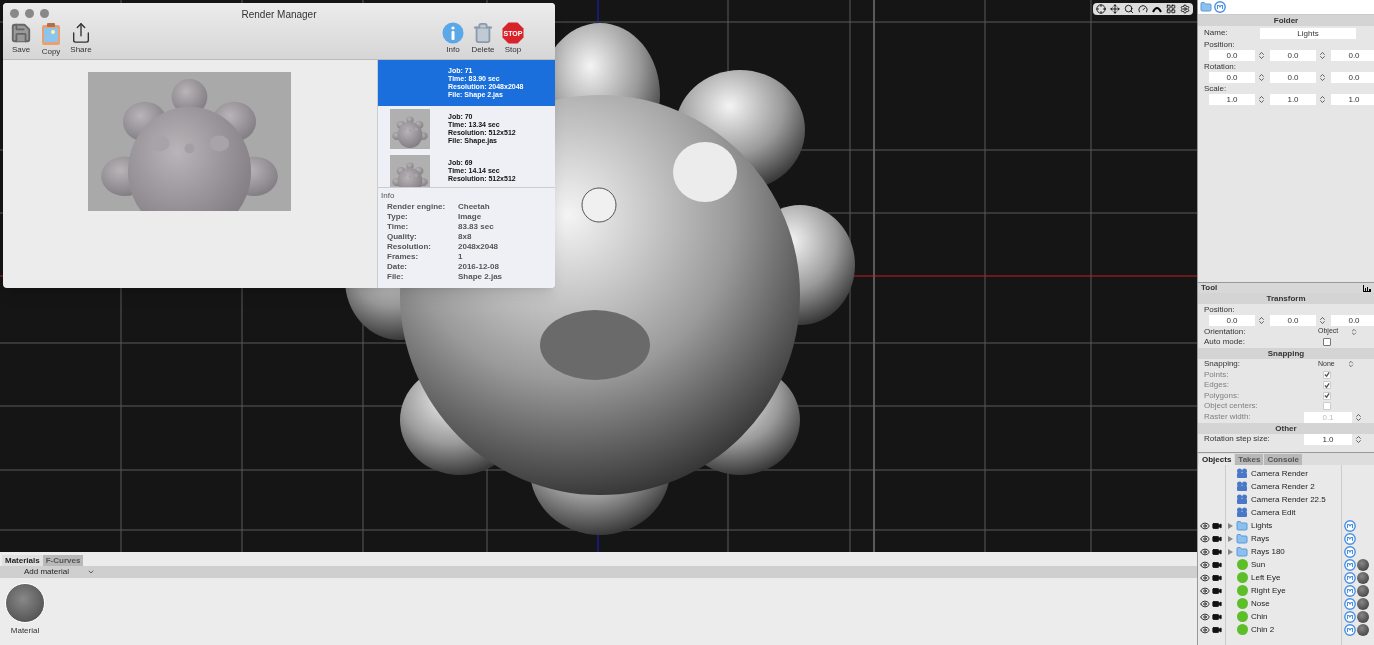 Image resolution: width=1374 pixels, height=645 pixels. Describe the element at coordinates (398, 217) in the screenshot. I see `info-label: Type:` at that location.